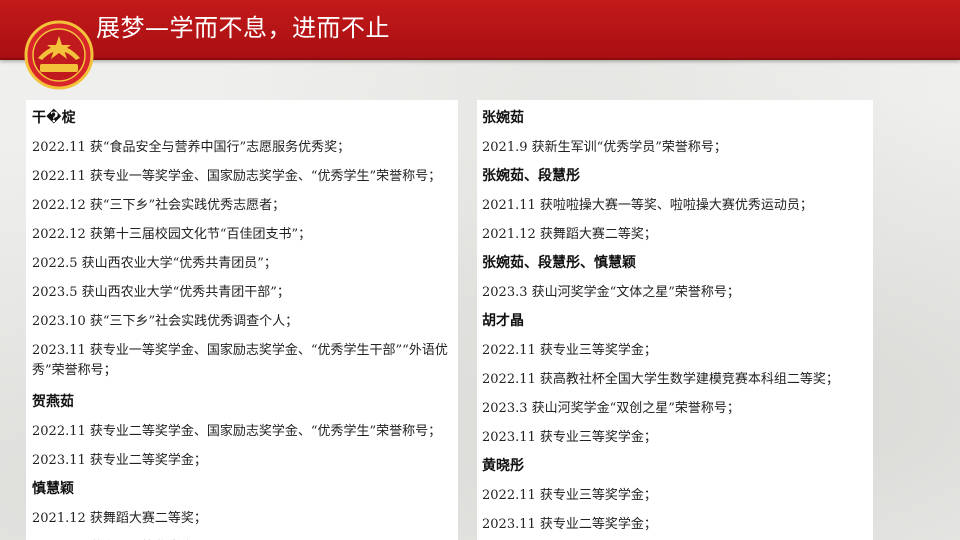  I want to click on award-entry: 2023.11 获专业三等奖学金；, so click(569, 437).